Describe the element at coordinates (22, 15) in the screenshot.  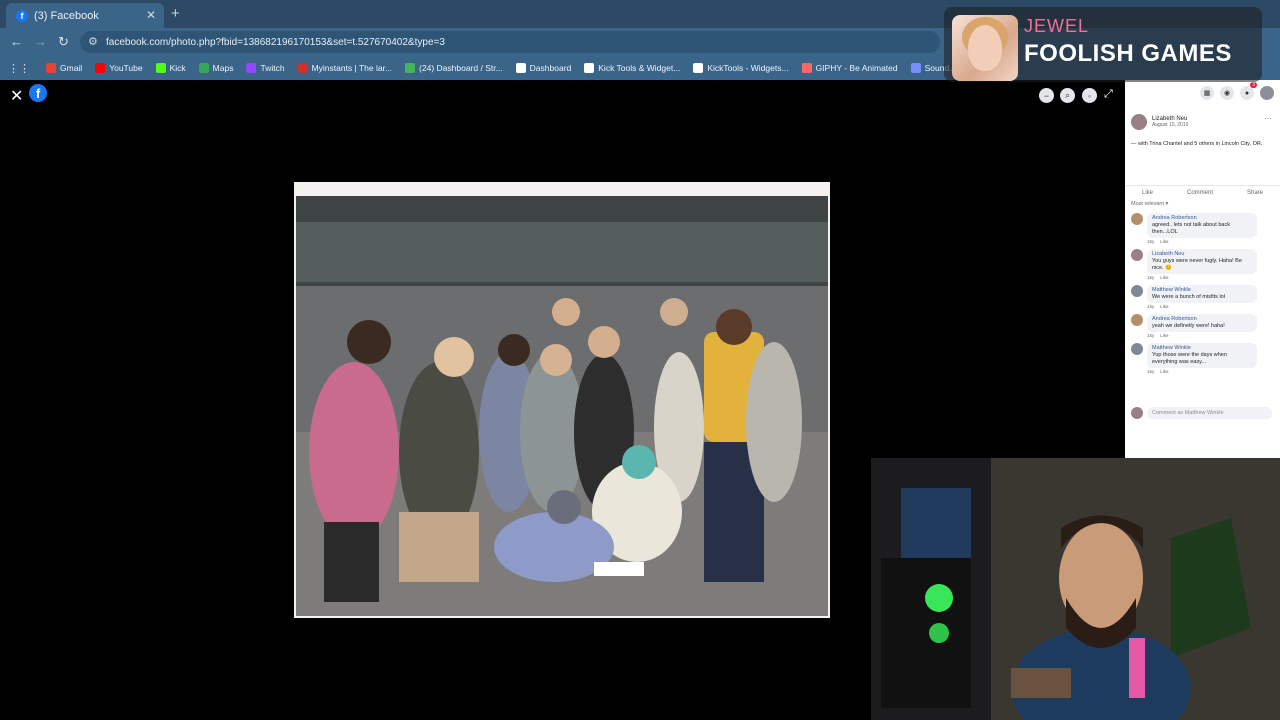
I see `facebook-favicon-icon: f` at that location.